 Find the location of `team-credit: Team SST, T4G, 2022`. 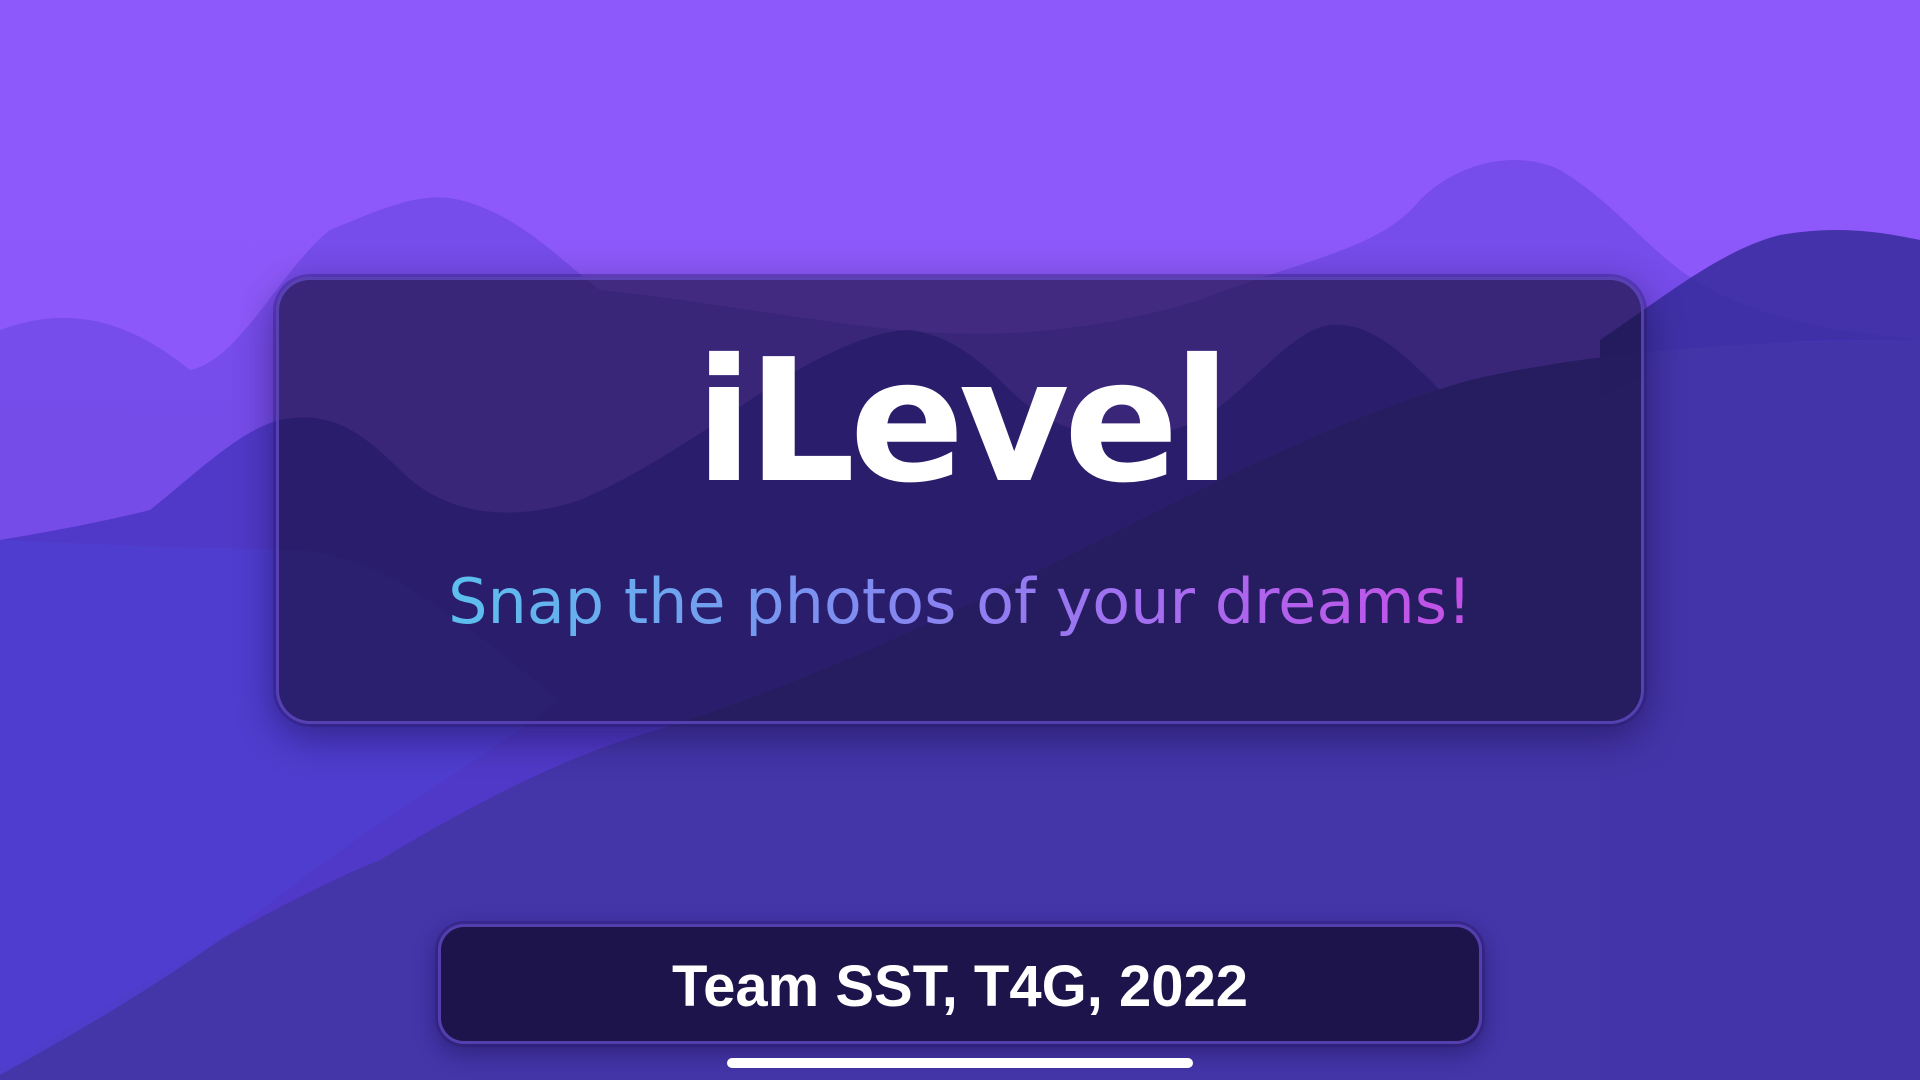

team-credit: Team SST, T4G, 2022 is located at coordinates (960, 986).